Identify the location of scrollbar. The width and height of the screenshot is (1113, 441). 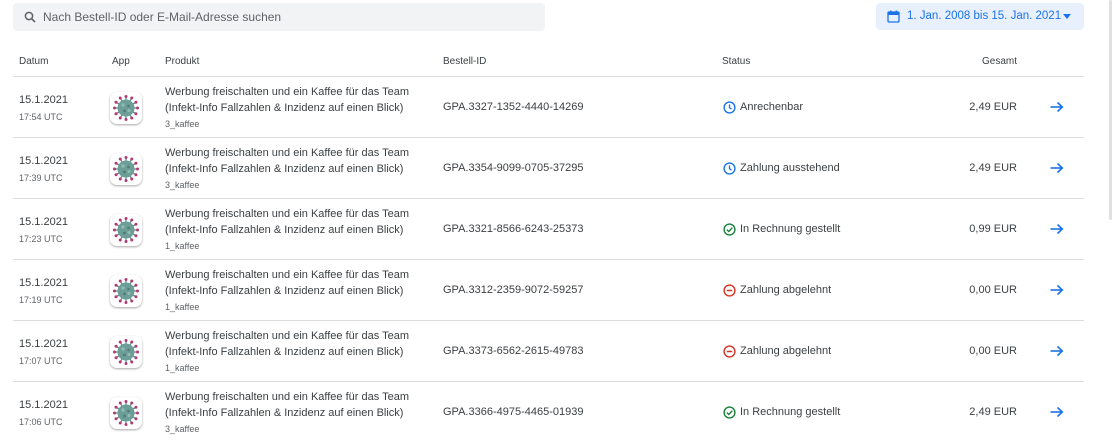
(1110, 220).